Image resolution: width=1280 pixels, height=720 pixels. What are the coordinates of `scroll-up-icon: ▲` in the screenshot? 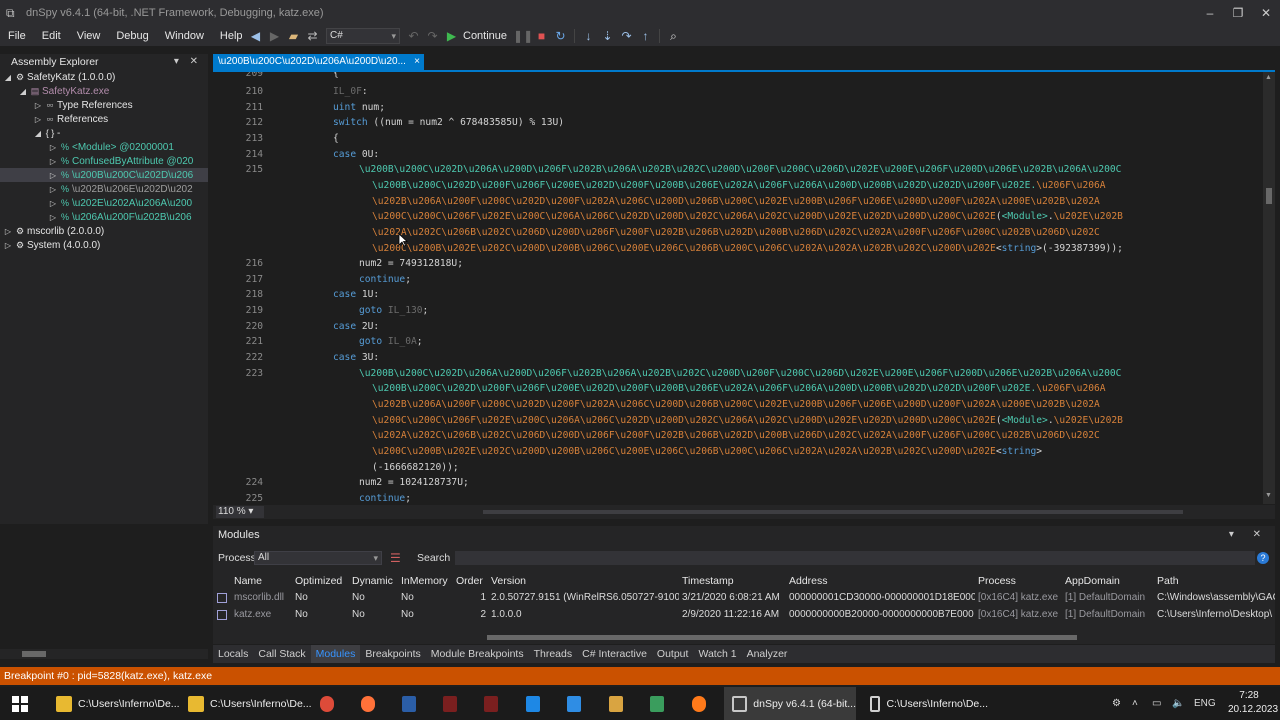 It's located at (1268, 77).